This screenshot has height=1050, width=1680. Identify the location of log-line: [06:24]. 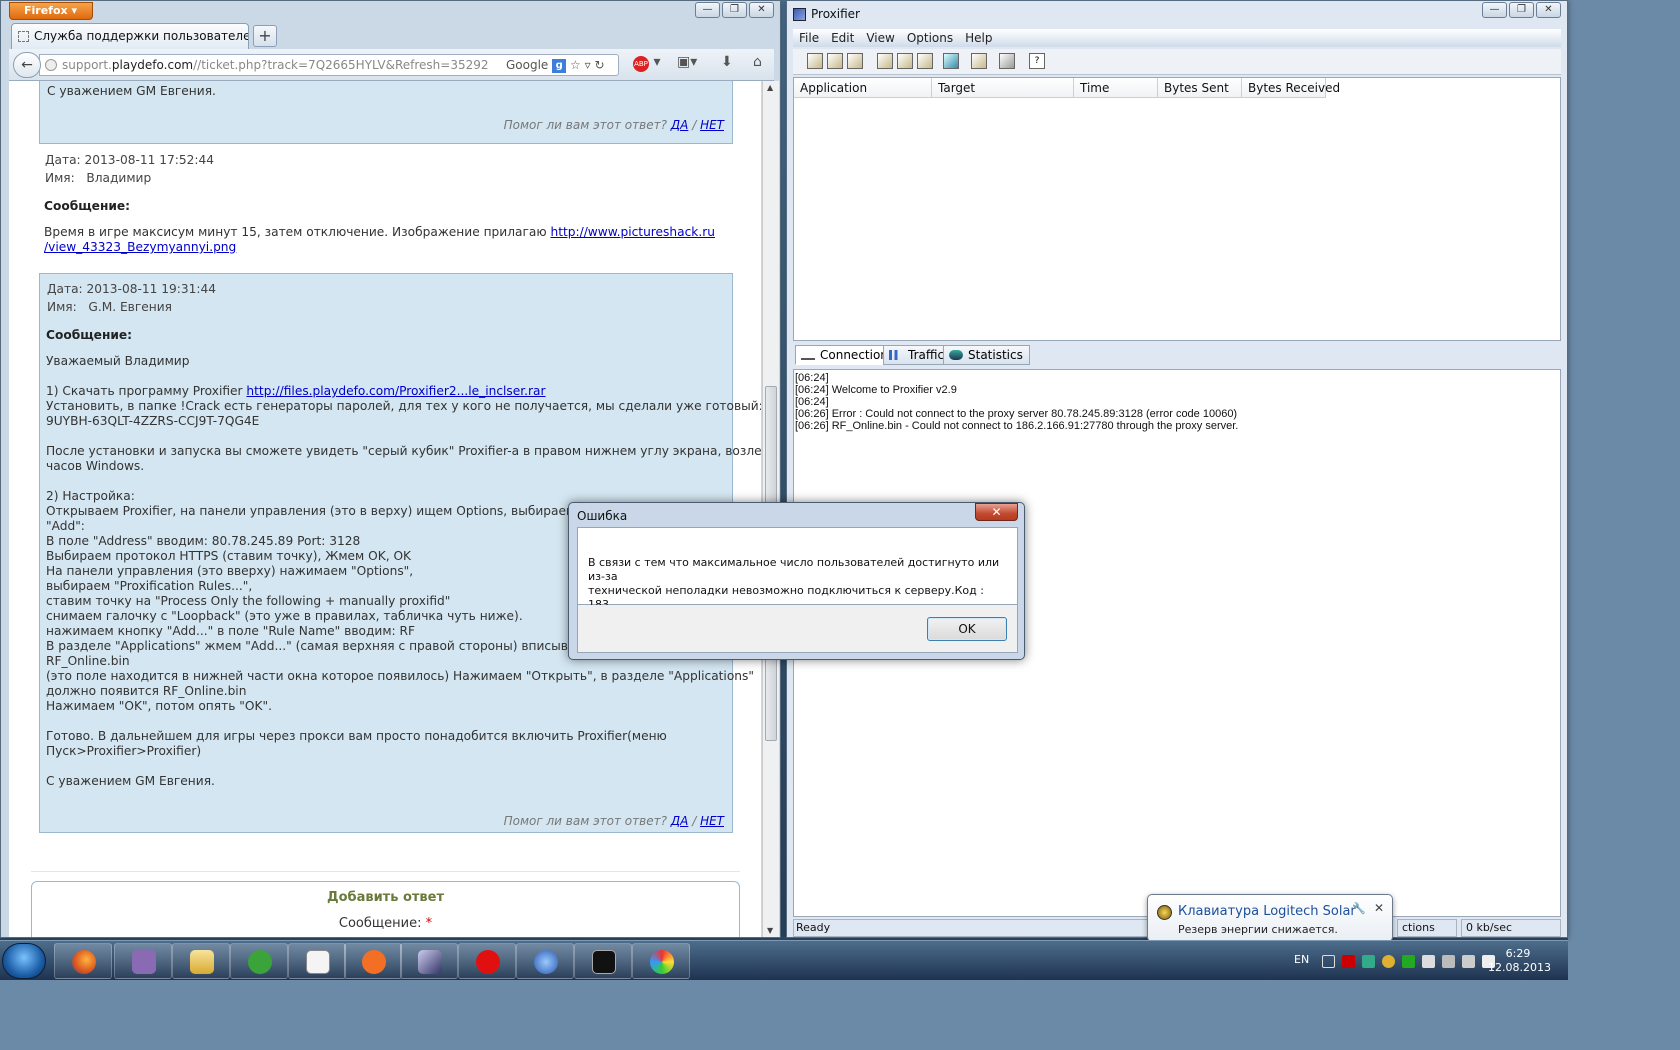
(812, 402).